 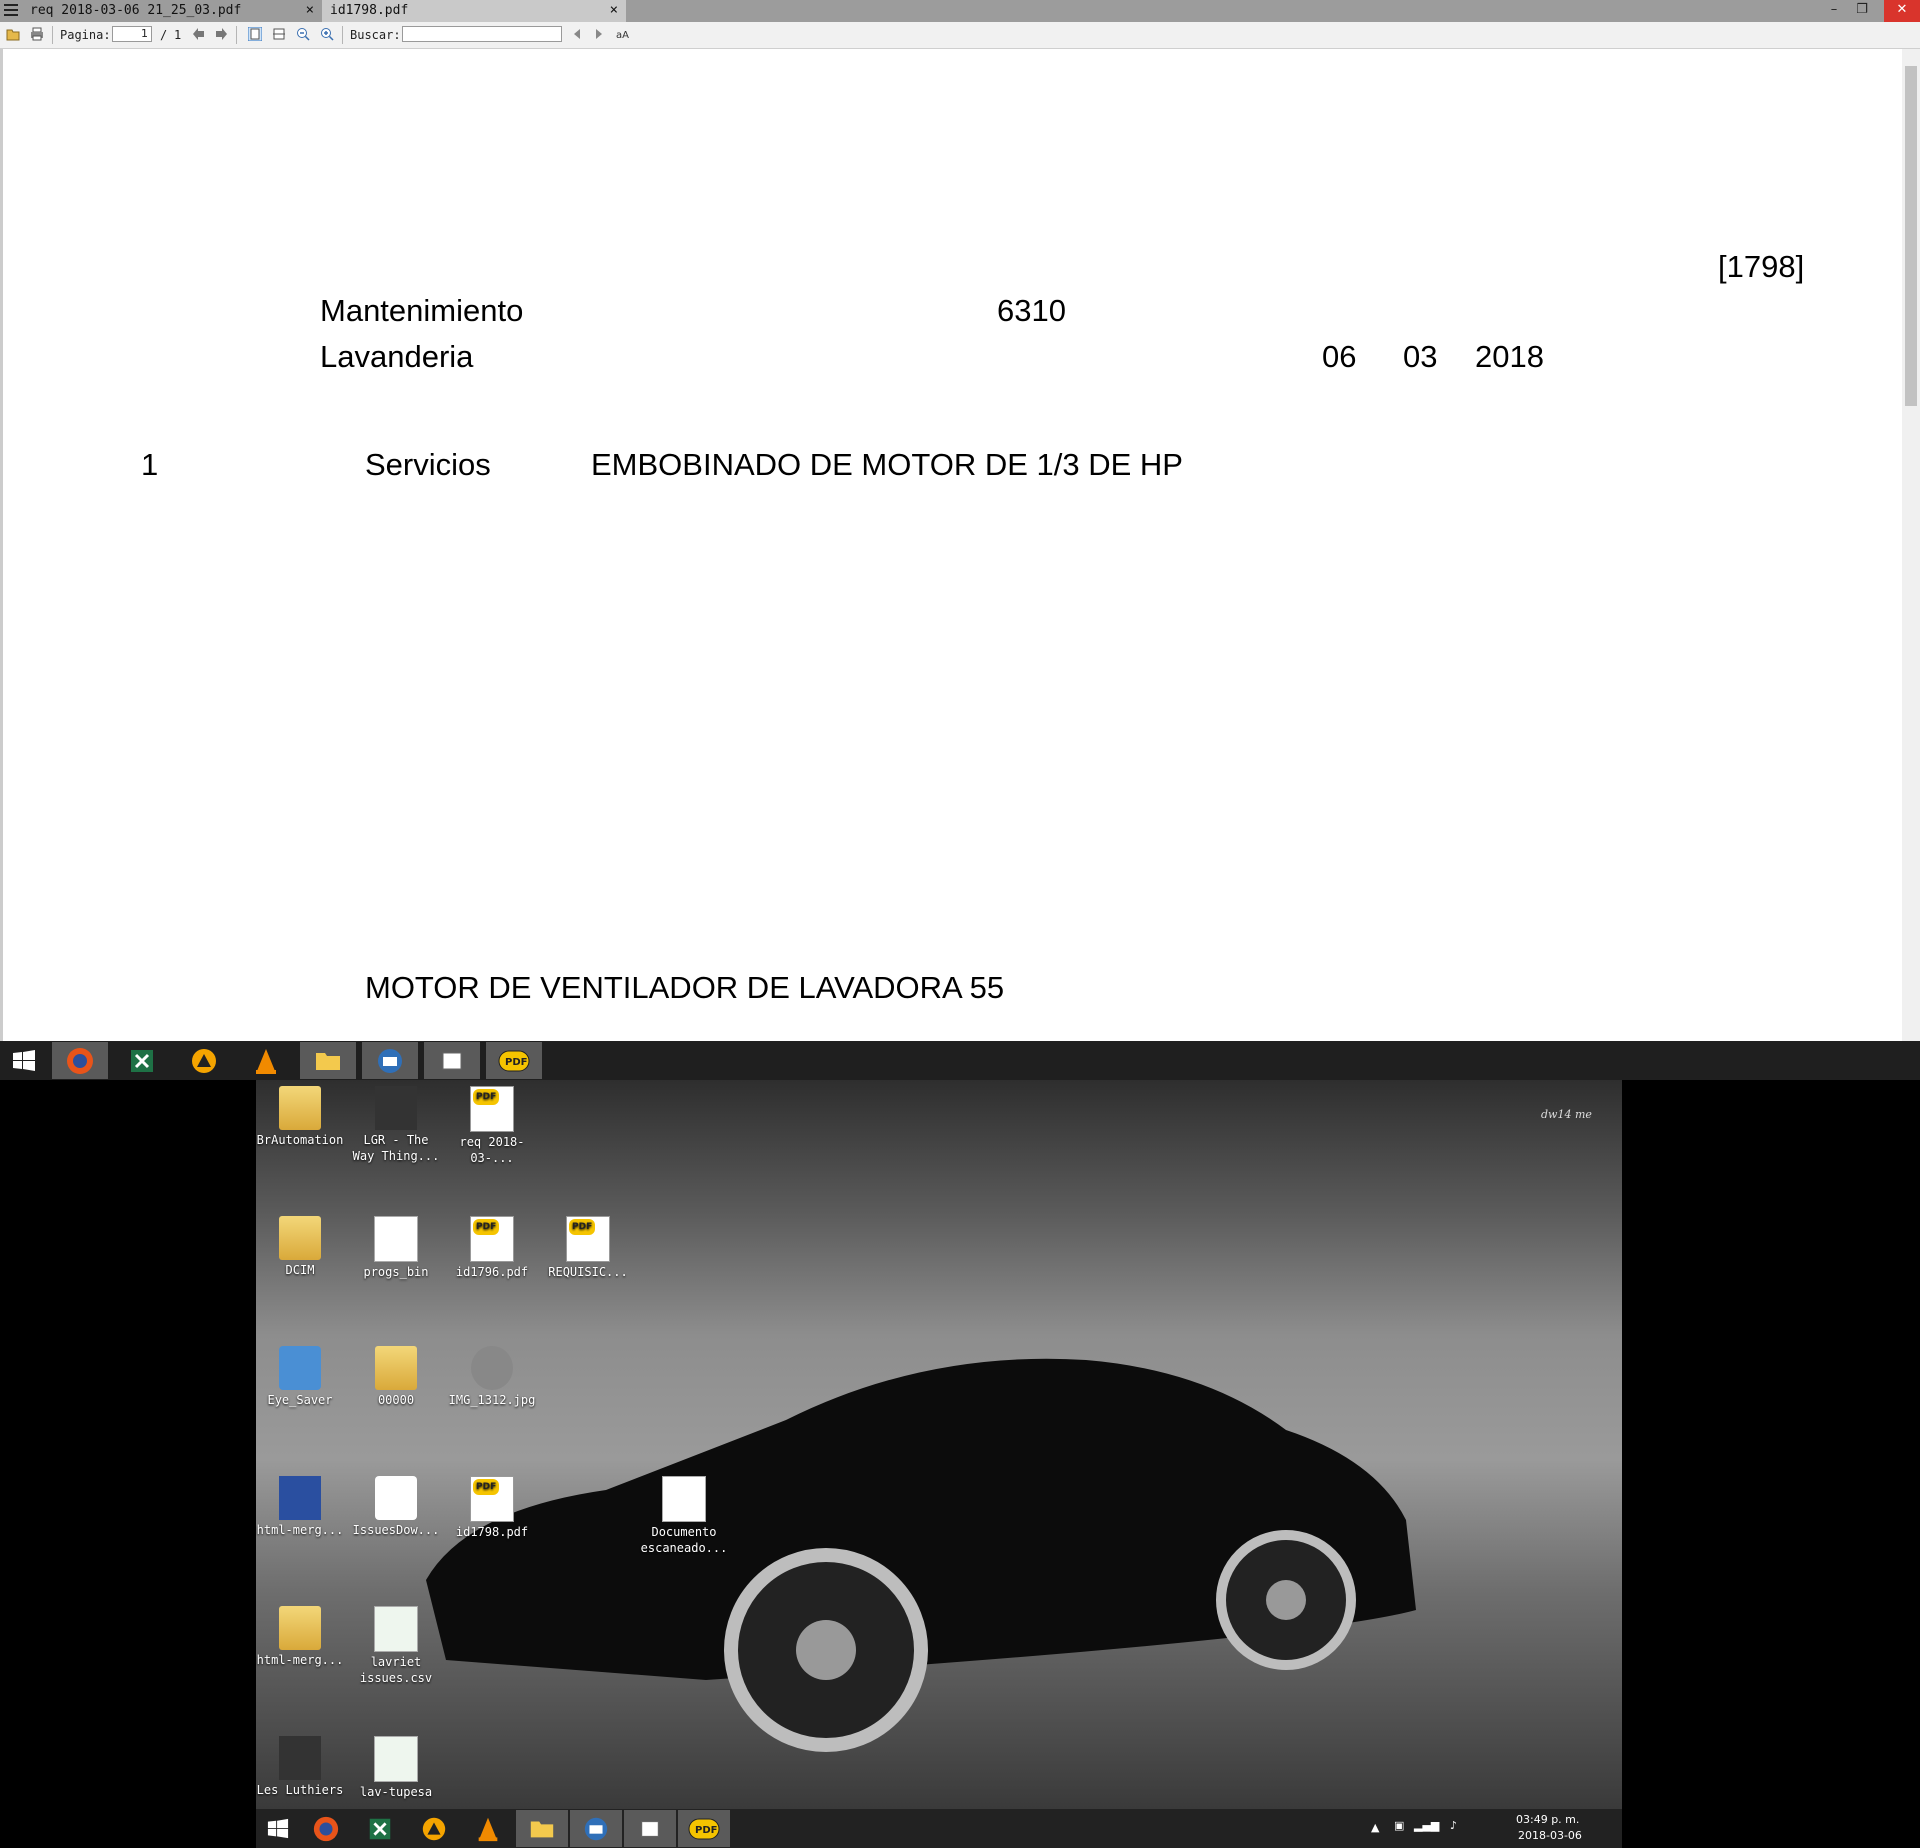 What do you see at coordinates (300, 1117) in the screenshot?
I see `desktop-icon: BrAutomation` at bounding box center [300, 1117].